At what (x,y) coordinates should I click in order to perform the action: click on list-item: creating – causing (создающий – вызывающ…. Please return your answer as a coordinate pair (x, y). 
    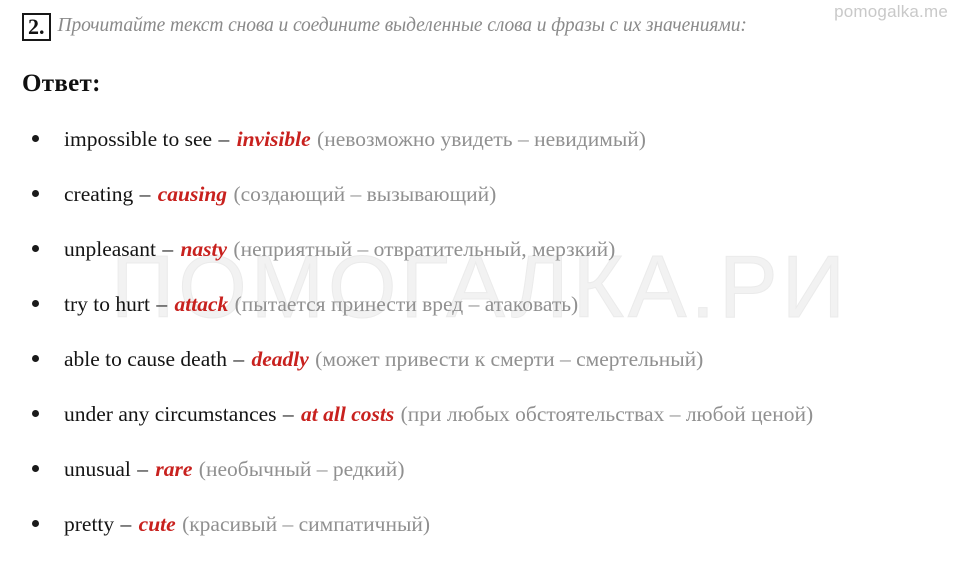
    Looking at the image, I should click on (485, 194).